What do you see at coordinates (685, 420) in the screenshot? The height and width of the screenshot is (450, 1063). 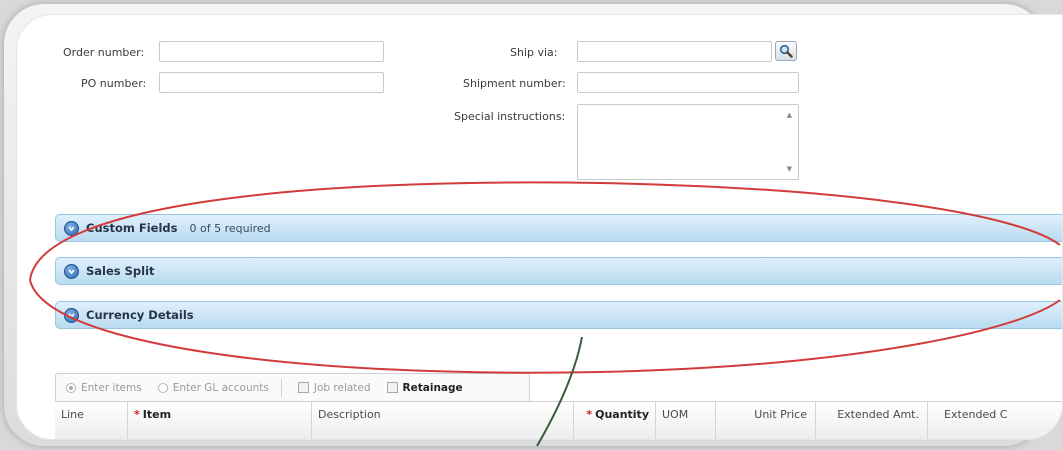 I see `column-header-uom: UOM` at bounding box center [685, 420].